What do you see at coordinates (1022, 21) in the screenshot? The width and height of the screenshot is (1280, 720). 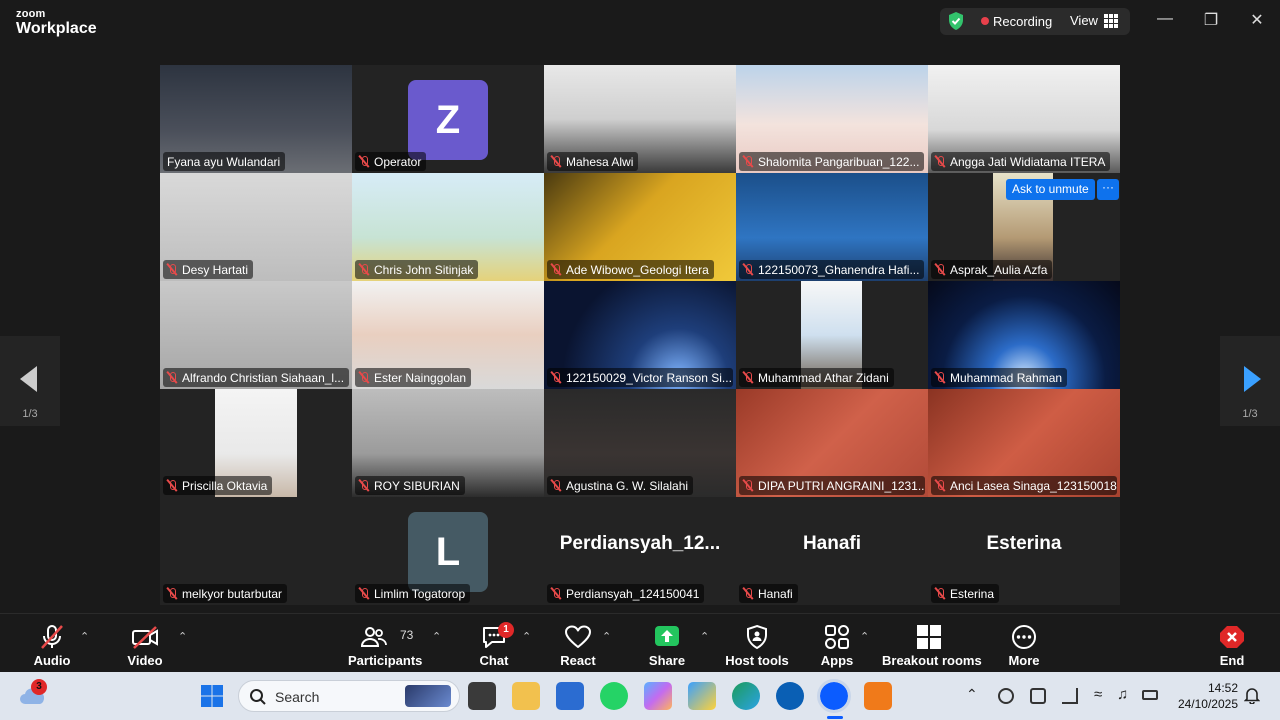 I see `recording-label: Recording` at bounding box center [1022, 21].